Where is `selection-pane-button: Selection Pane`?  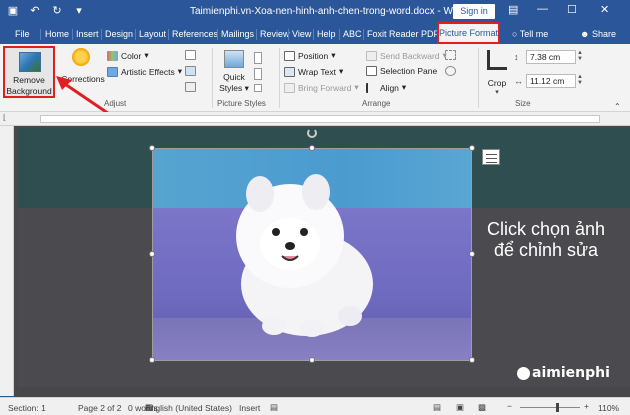 selection-pane-button: Selection Pane is located at coordinates (401, 71).